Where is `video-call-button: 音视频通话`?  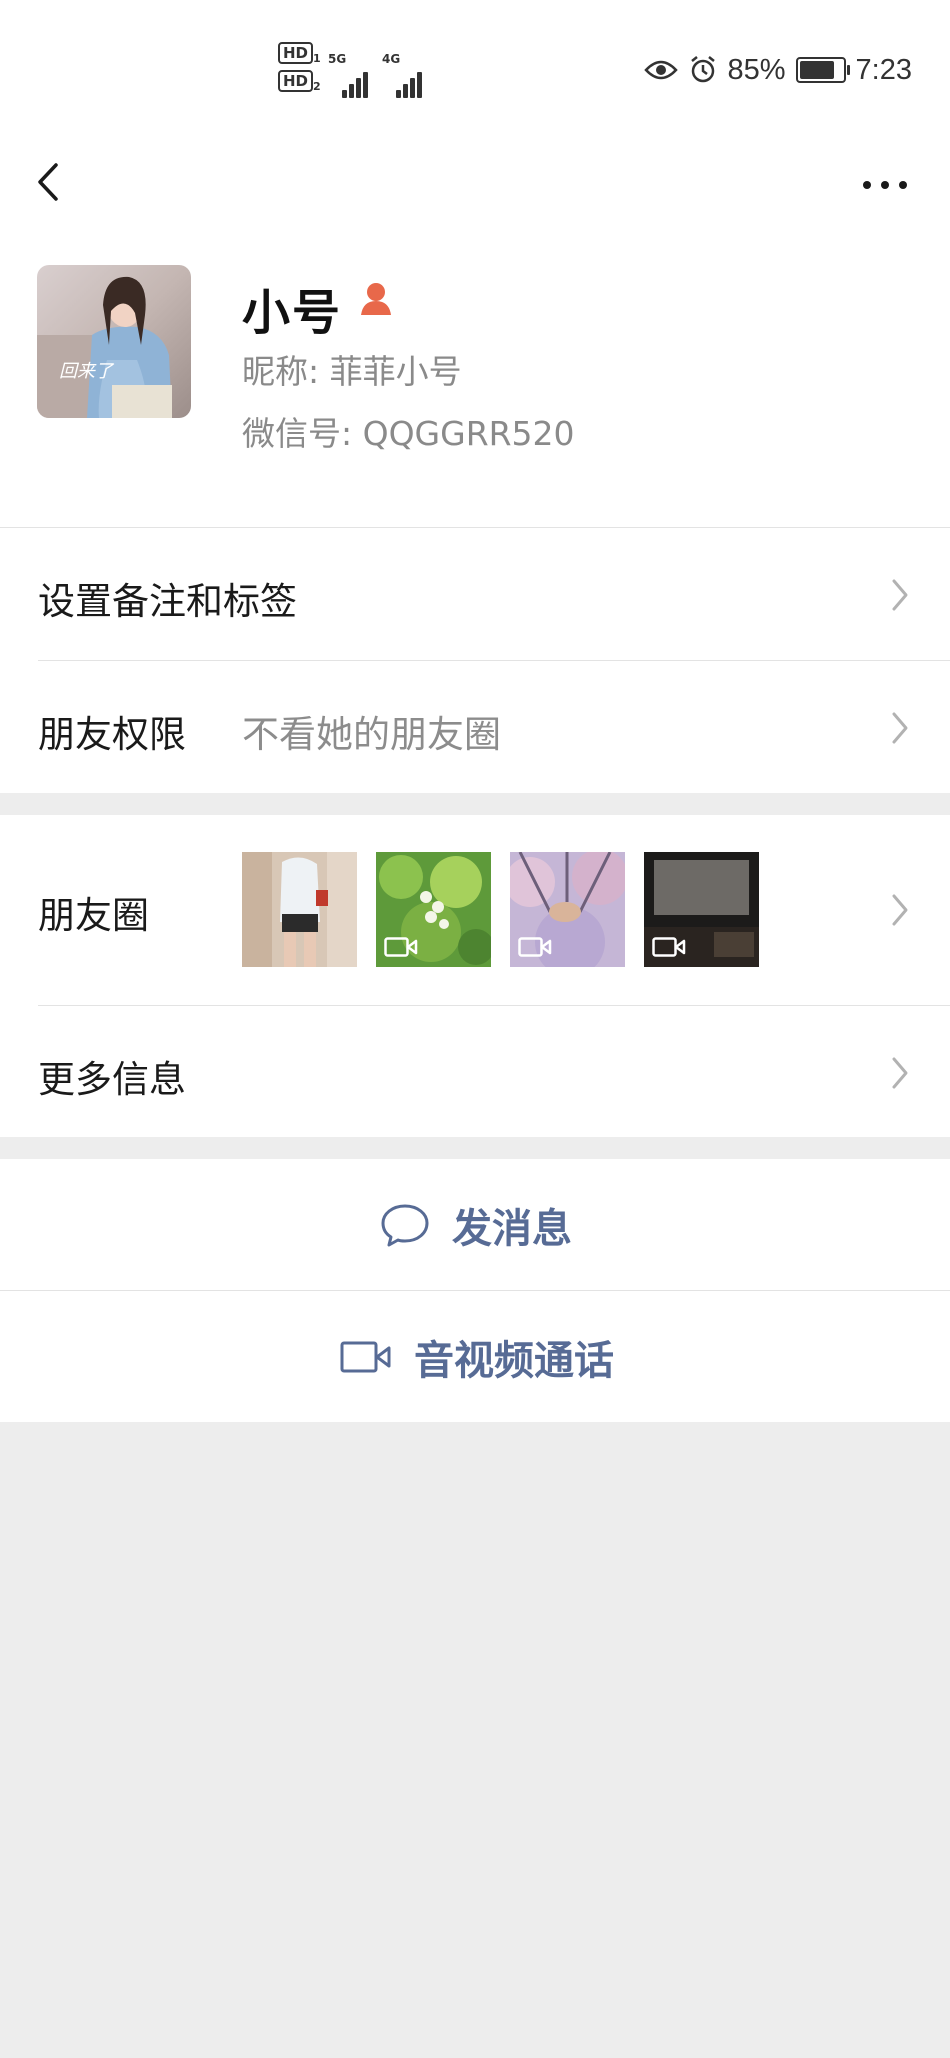 video-call-button: 音视频通话 is located at coordinates (475, 1356).